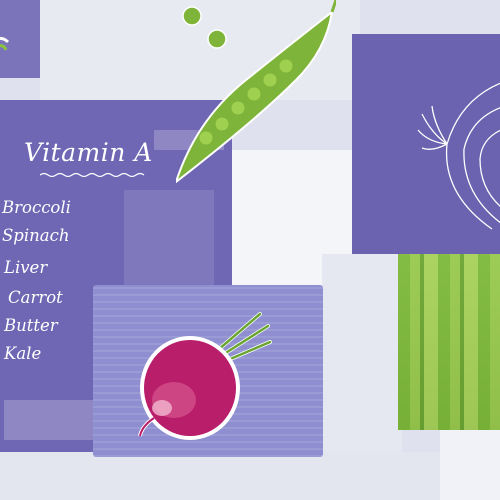  What do you see at coordinates (169, 245) in the screenshot?
I see `texture-scratch` at bounding box center [169, 245].